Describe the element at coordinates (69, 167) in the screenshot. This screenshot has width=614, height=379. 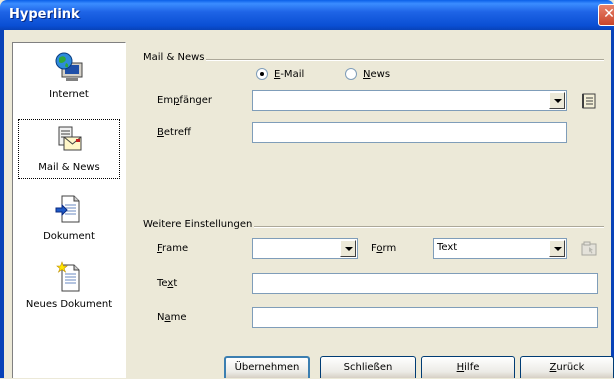
I see `nav-item-label: Mail & News` at that location.